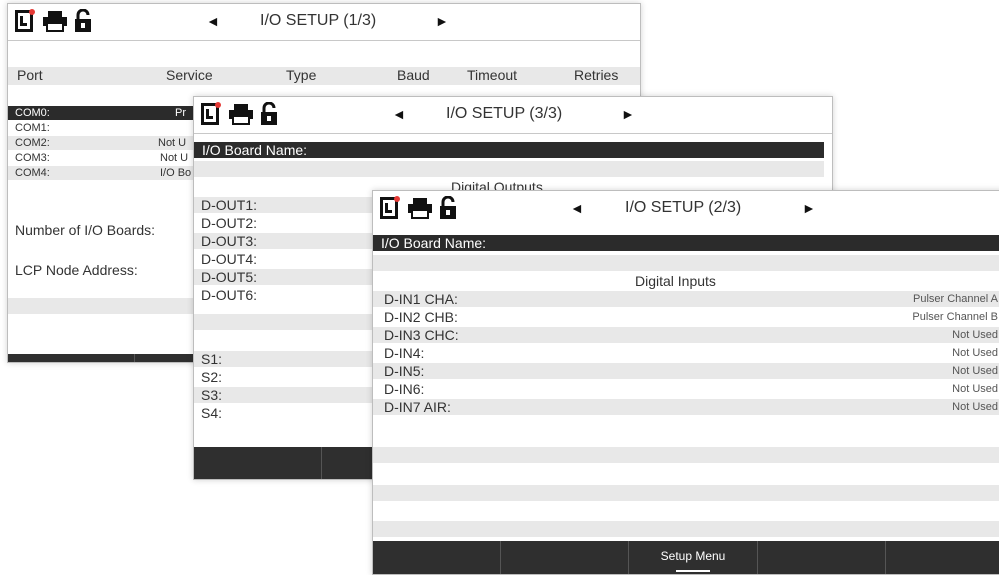 This screenshot has width=999, height=575. Describe the element at coordinates (413, 75) in the screenshot. I see `column-baud: Baud` at that location.